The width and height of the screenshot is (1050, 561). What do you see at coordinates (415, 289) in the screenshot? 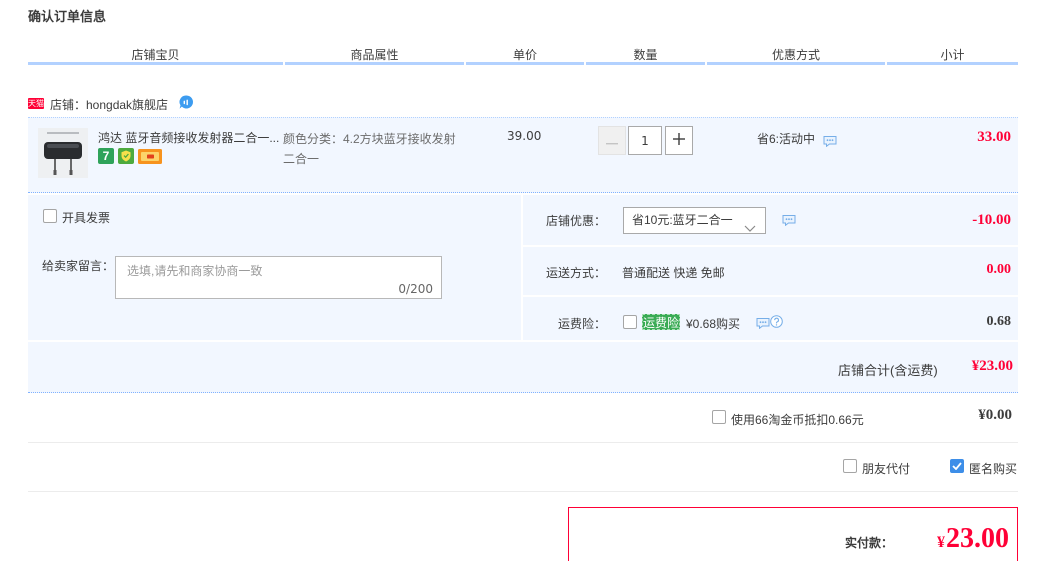
I see `message-char-counter: 0/200` at bounding box center [415, 289].